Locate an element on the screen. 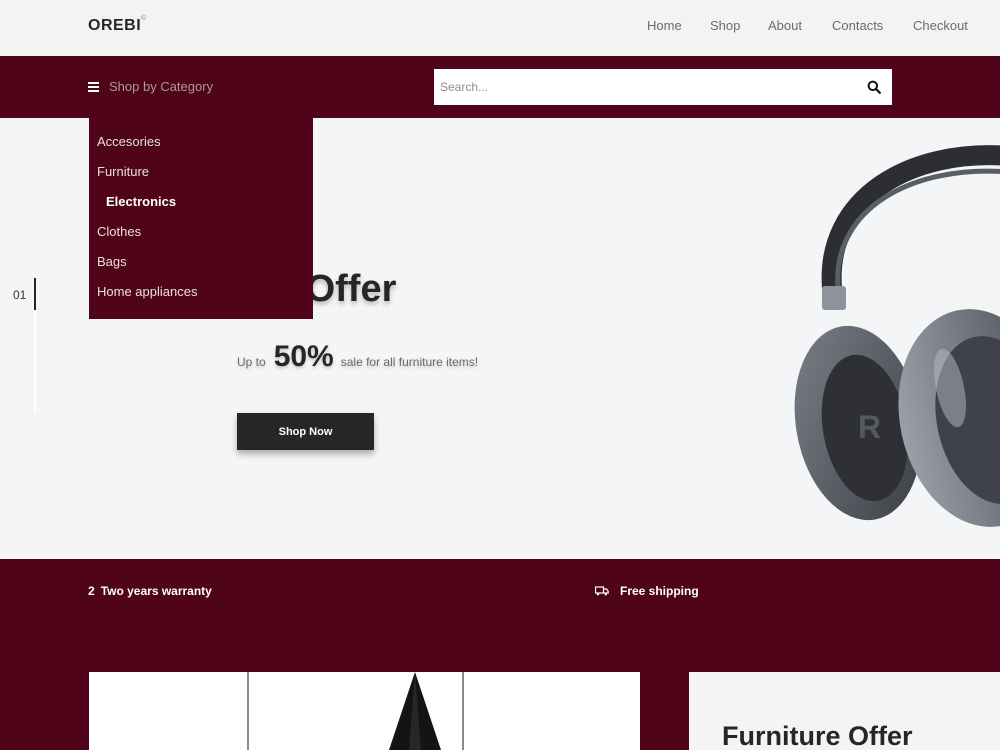 This screenshot has height=750, width=1000. brand-mark: © is located at coordinates (144, 18).